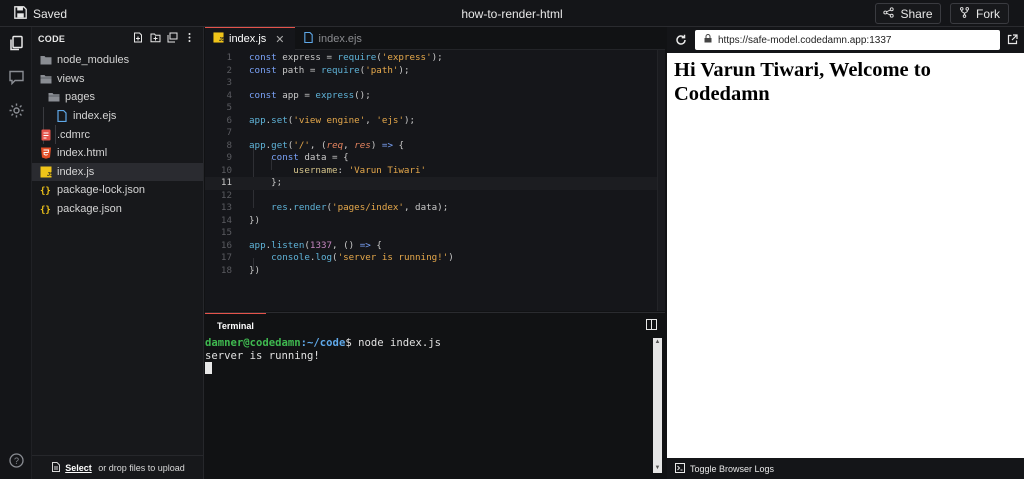 The height and width of the screenshot is (479, 1024). Describe the element at coordinates (172, 37) in the screenshot. I see `collapse-all-icon` at that location.